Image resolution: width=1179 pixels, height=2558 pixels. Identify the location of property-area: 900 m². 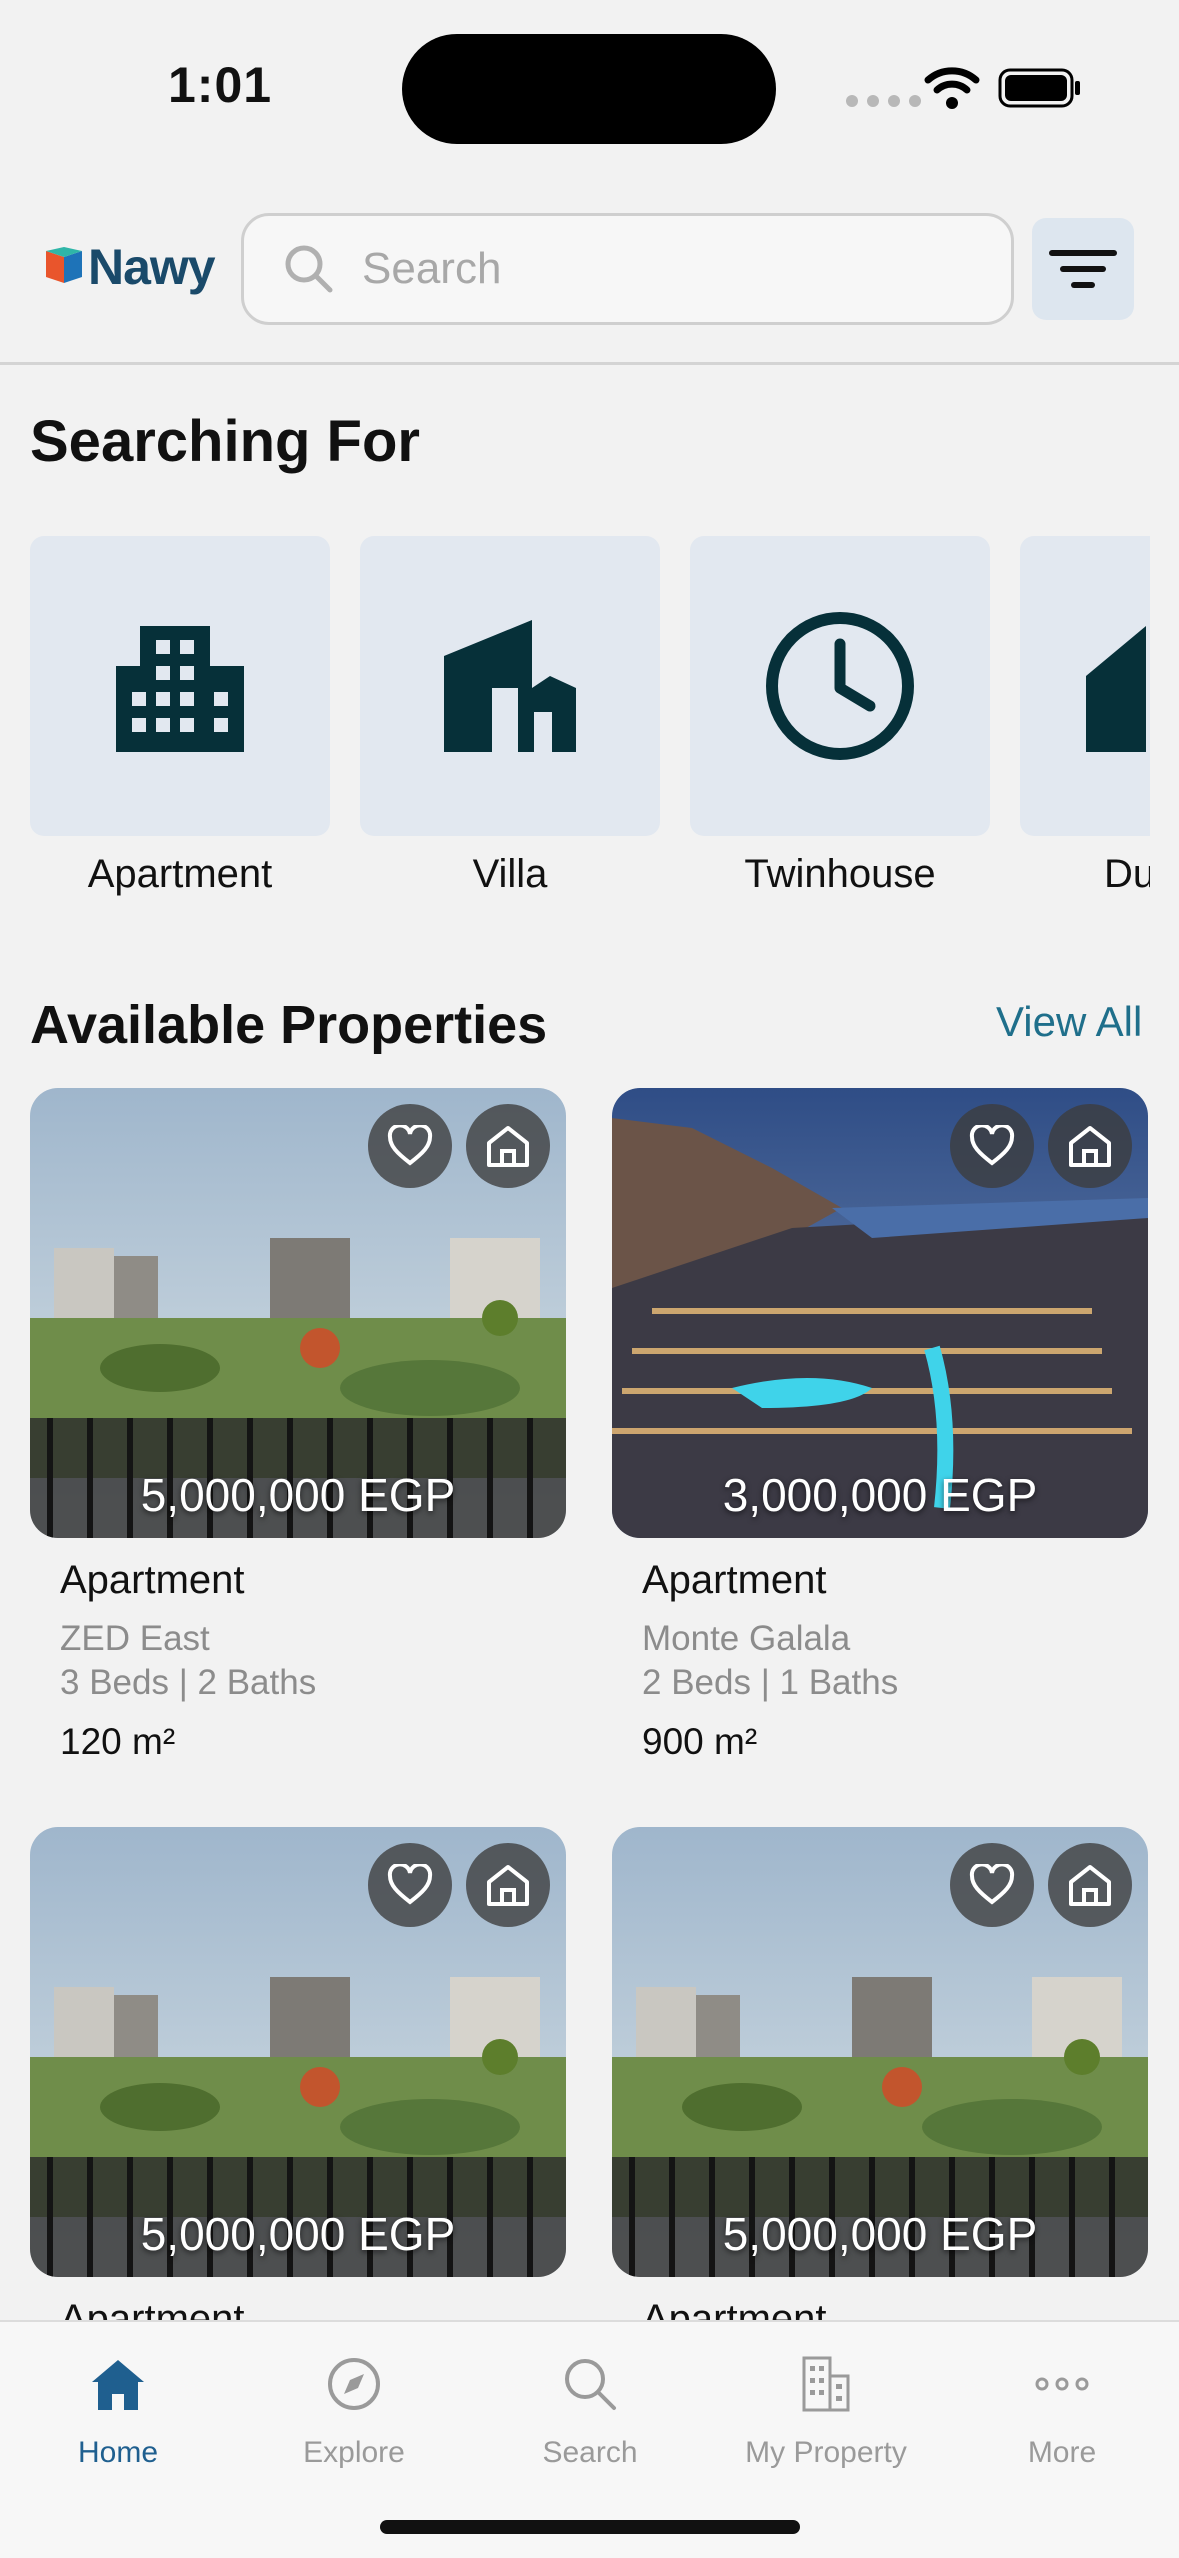
(700, 1741).